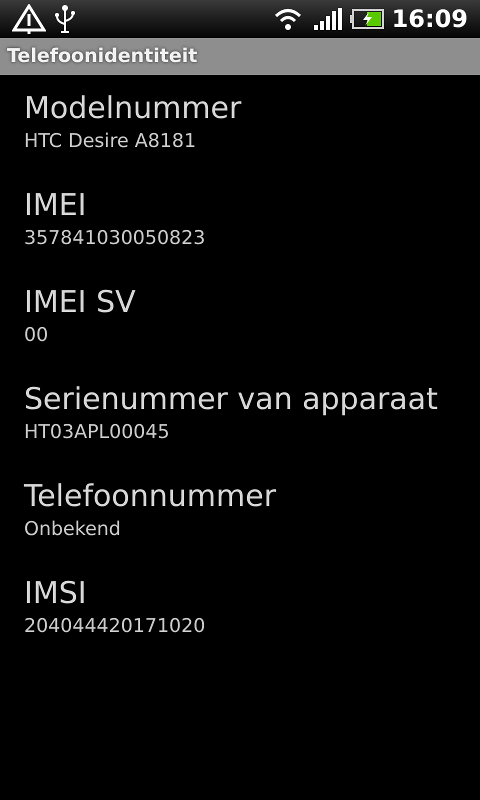  What do you see at coordinates (55, 594) in the screenshot?
I see `item-label: IMSI` at bounding box center [55, 594].